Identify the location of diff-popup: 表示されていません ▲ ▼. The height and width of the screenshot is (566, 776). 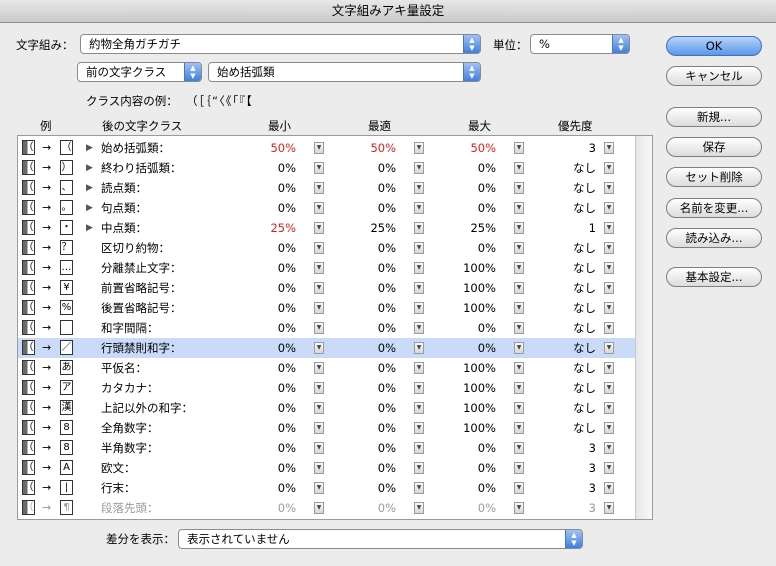
(380, 539).